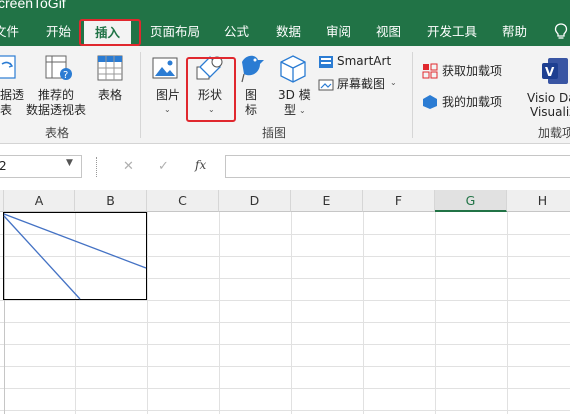 Image resolution: width=570 pixels, height=414 pixels. I want to click on tab-review: 审阅, so click(338, 32).